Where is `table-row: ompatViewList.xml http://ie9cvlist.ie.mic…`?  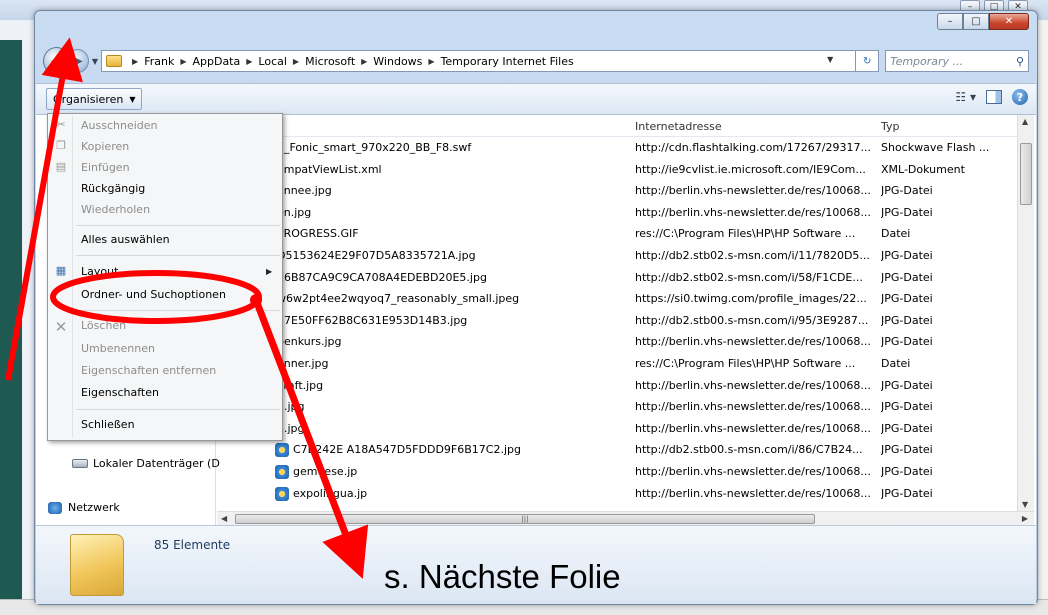 table-row: ompatViewList.xml http://ie9cvlist.ie.mic… is located at coordinates (617, 169).